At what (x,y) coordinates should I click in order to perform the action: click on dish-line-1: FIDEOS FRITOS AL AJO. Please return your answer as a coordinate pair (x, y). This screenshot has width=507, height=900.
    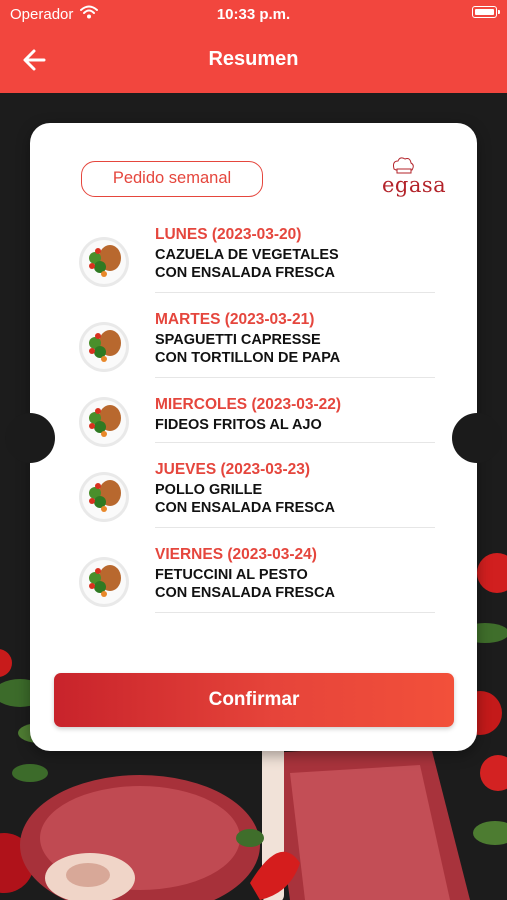
    Looking at the image, I should click on (238, 425).